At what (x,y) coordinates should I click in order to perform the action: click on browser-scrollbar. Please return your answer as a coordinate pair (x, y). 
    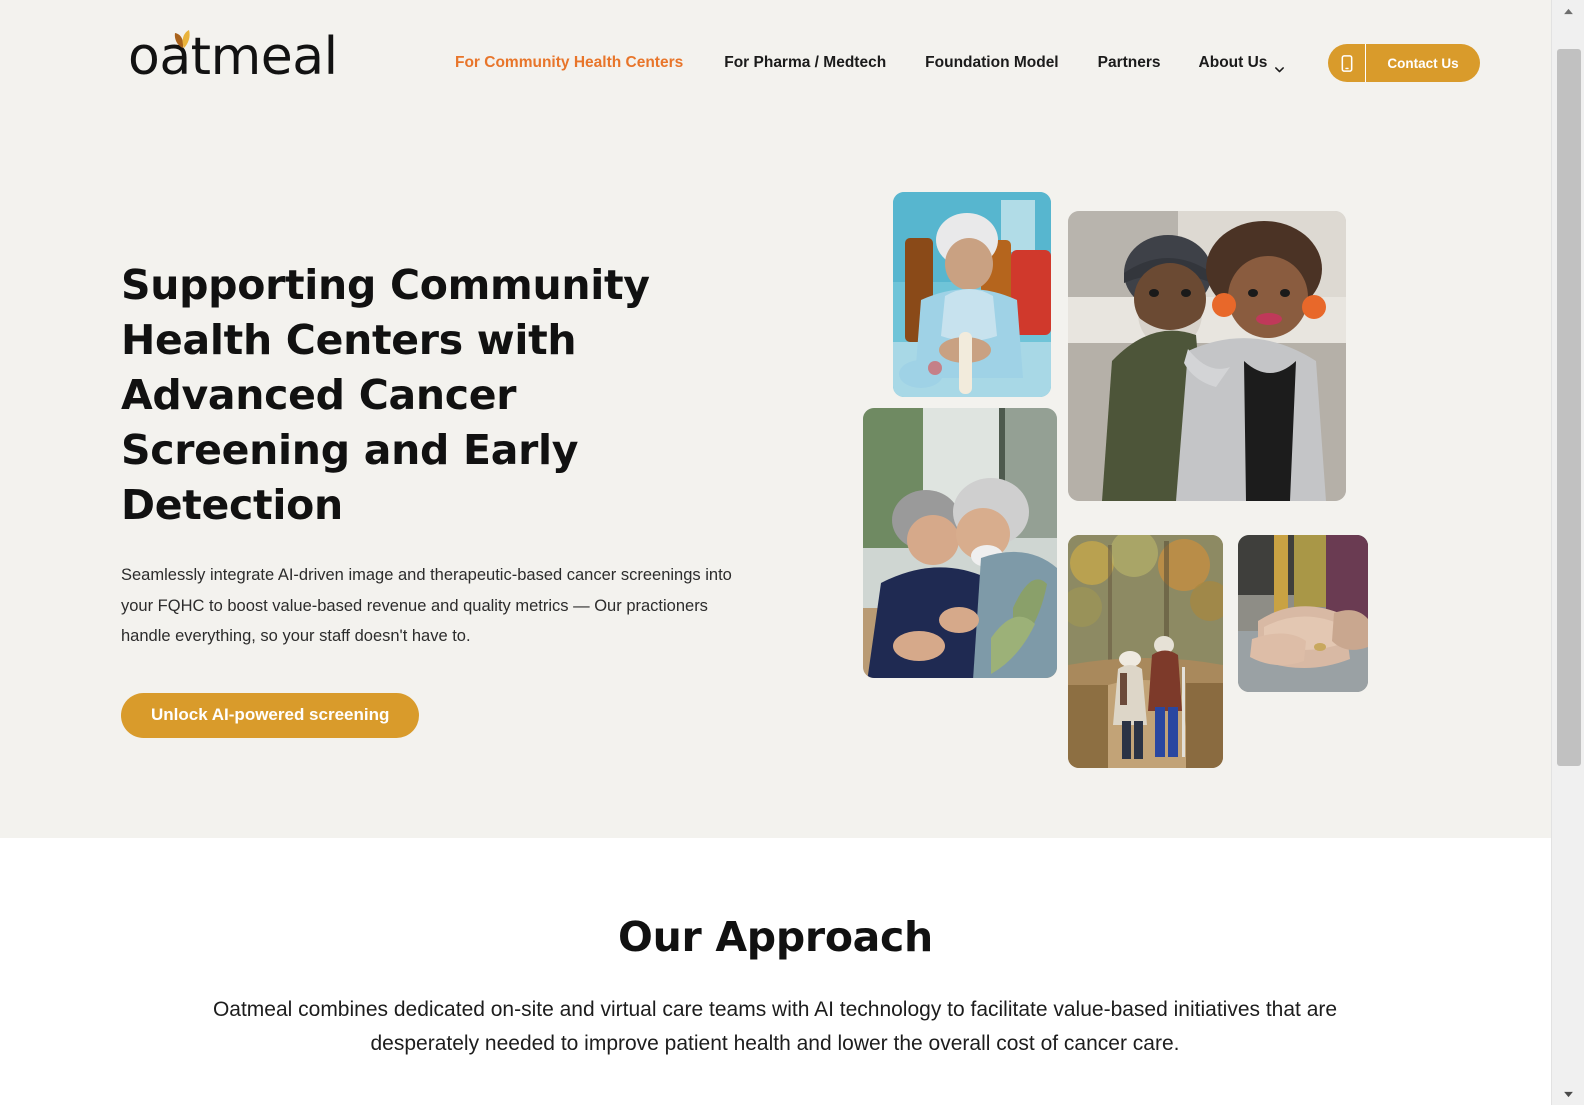
    Looking at the image, I should click on (1567, 552).